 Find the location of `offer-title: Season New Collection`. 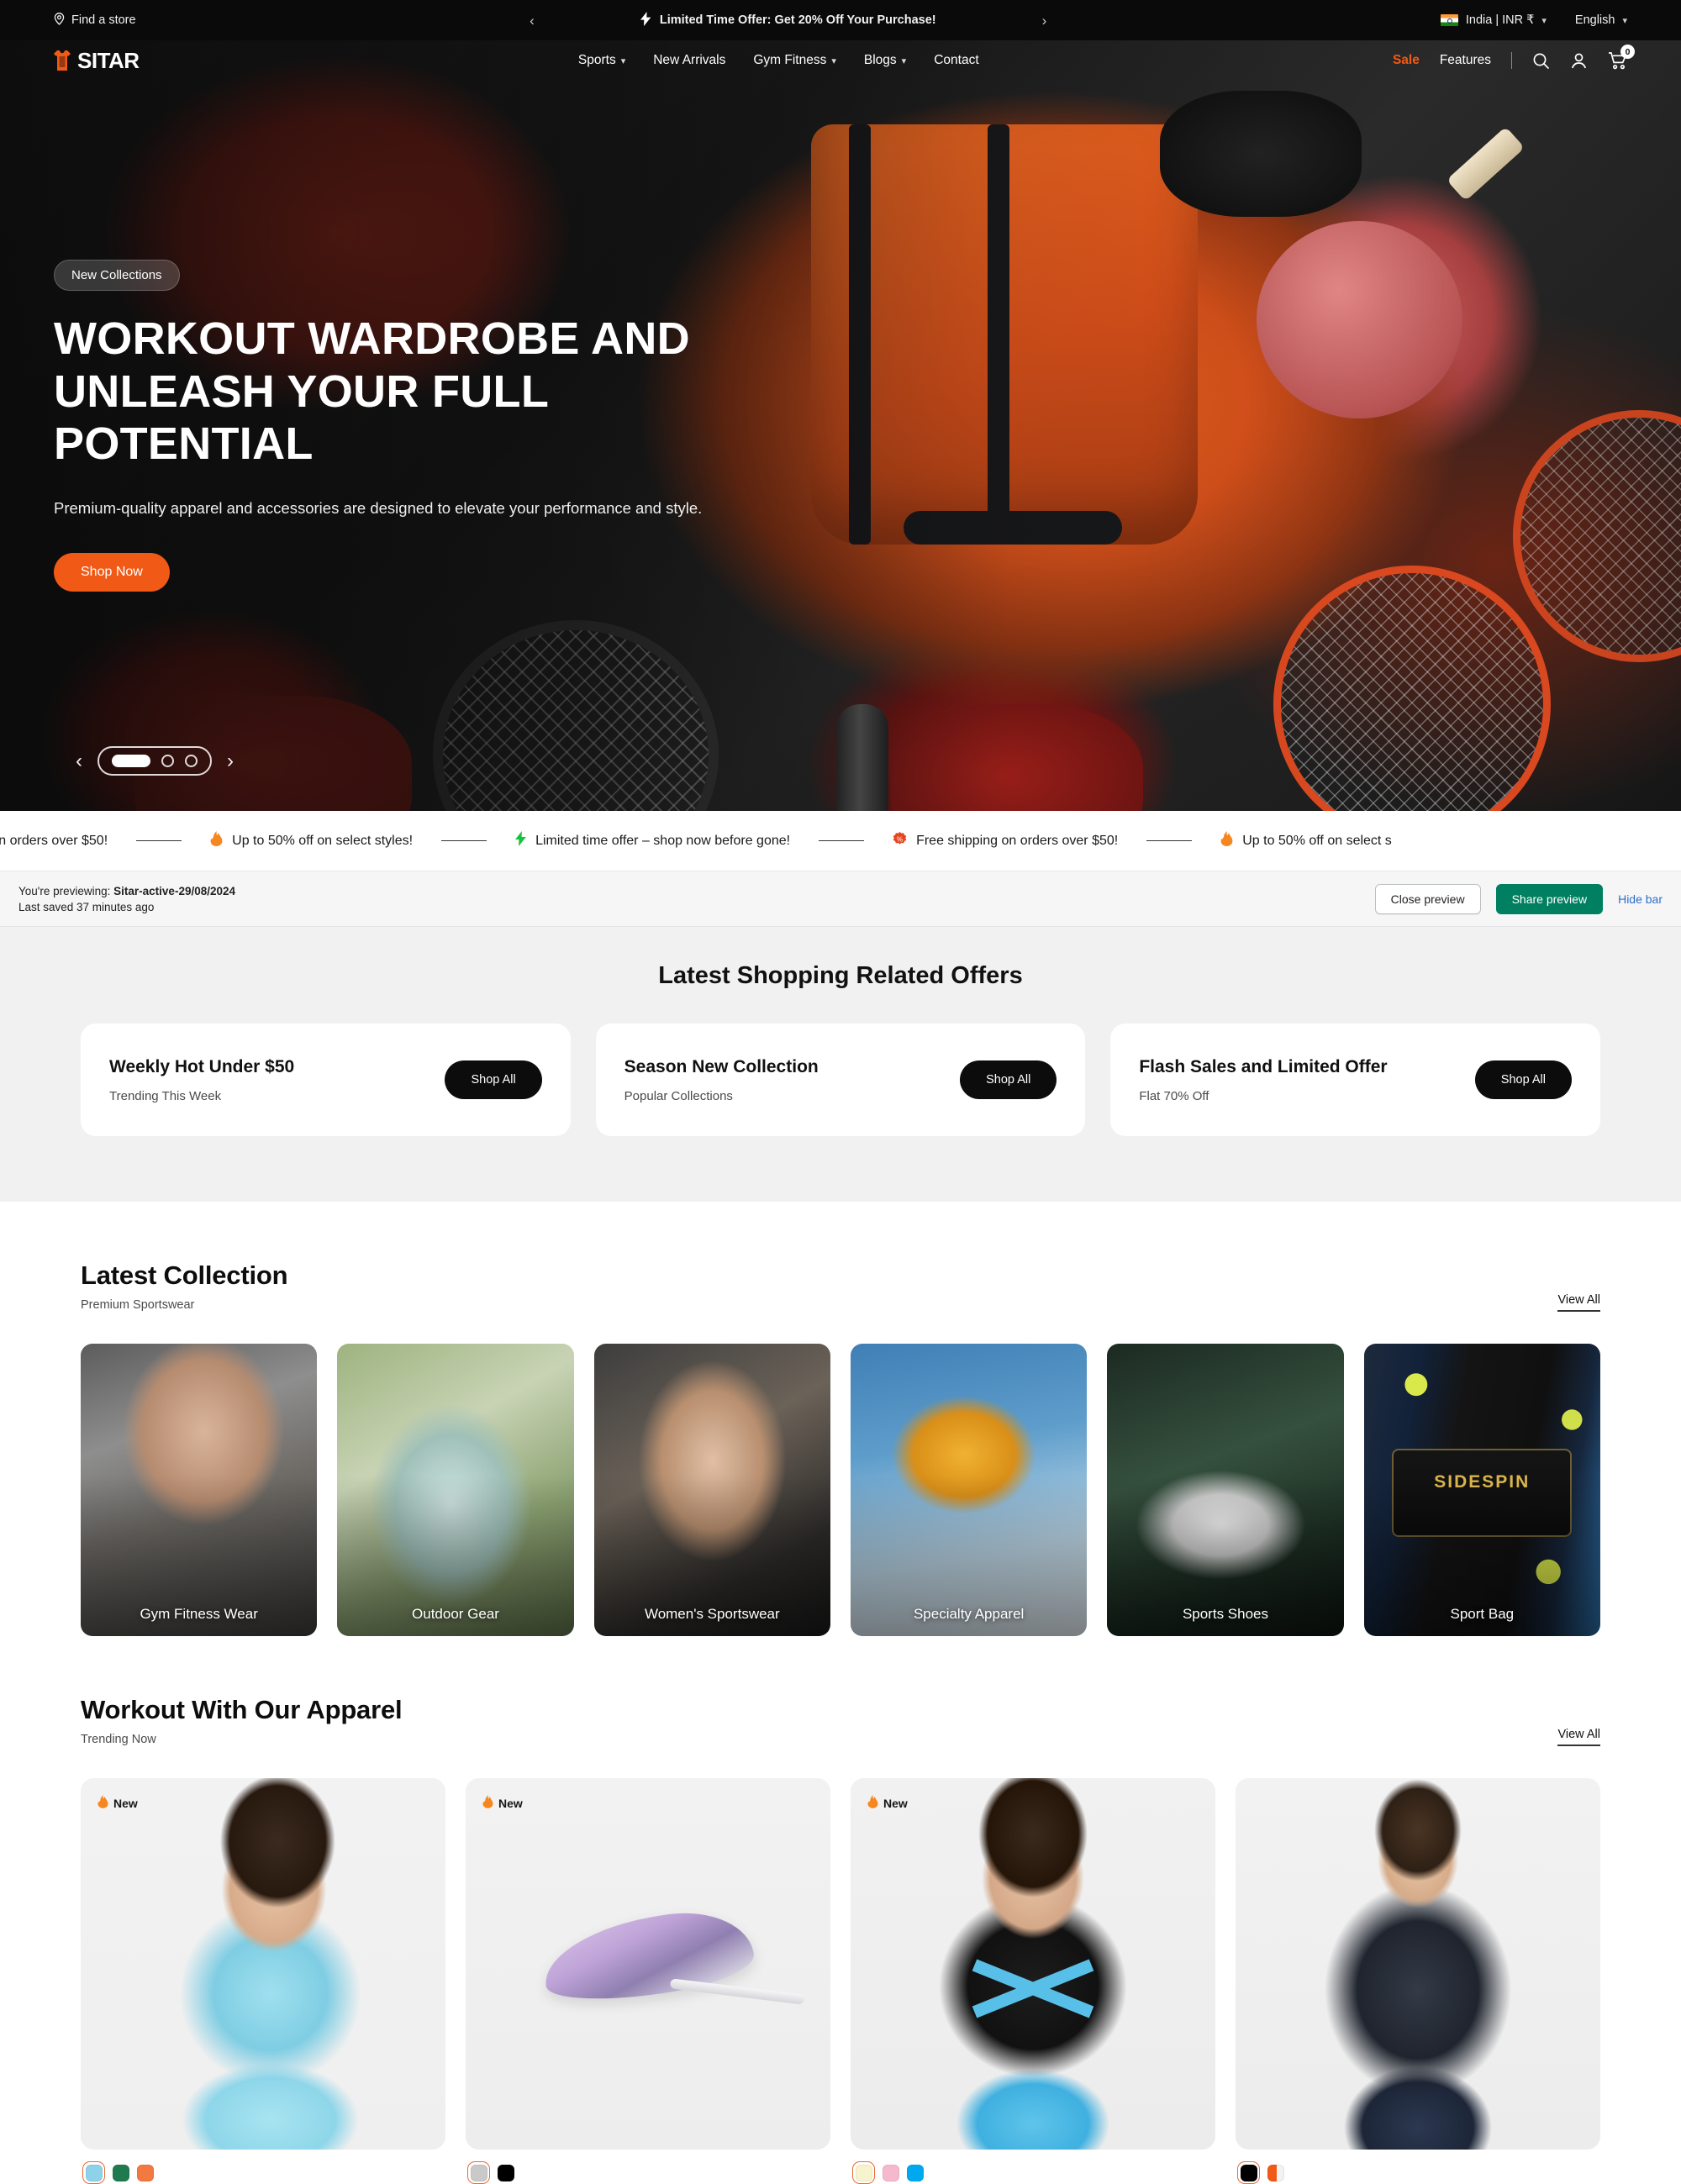

offer-title: Season New Collection is located at coordinates (721, 1066).